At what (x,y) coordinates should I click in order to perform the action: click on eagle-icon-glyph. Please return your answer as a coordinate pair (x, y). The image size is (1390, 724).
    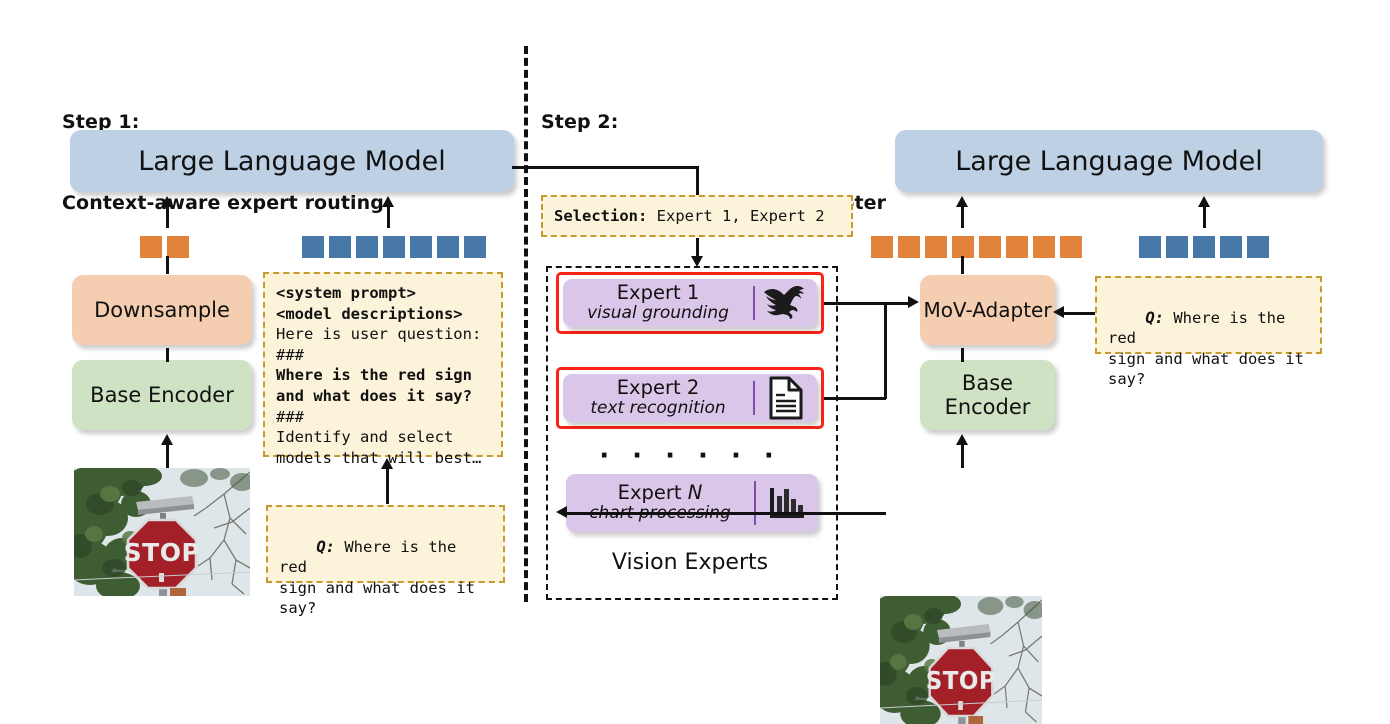
    Looking at the image, I should click on (784, 302).